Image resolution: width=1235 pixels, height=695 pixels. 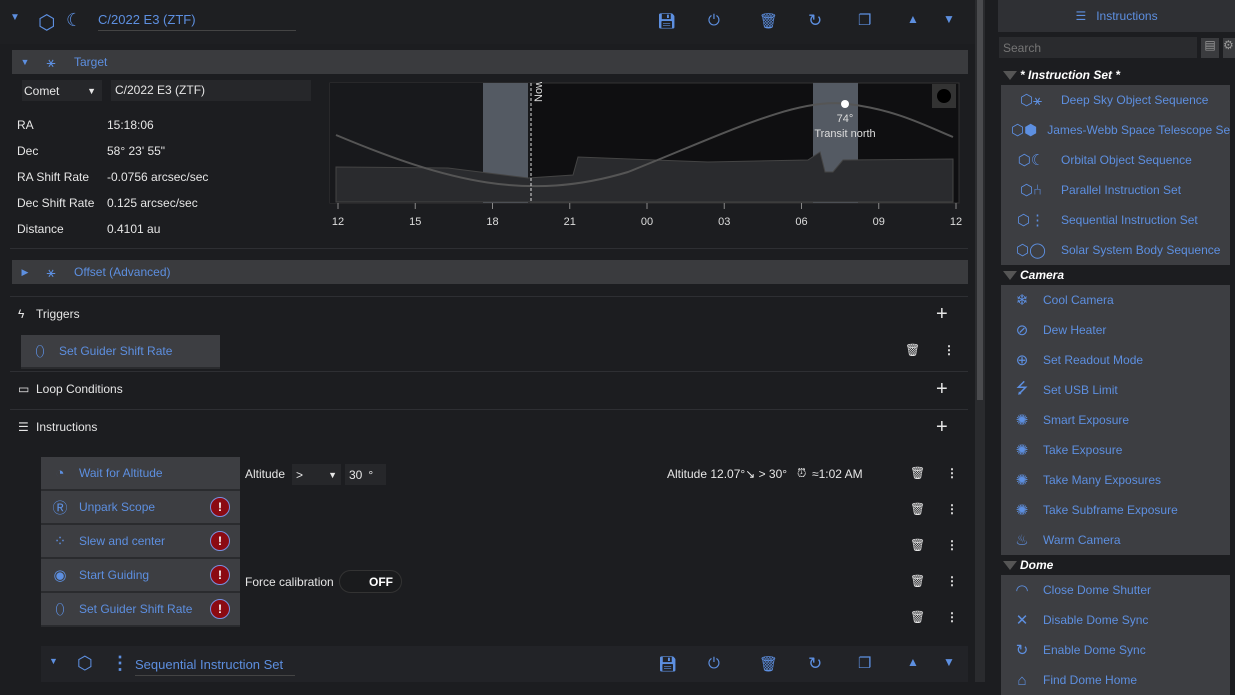 I want to click on collapse-all-icon: ▤, so click(x=1210, y=48).